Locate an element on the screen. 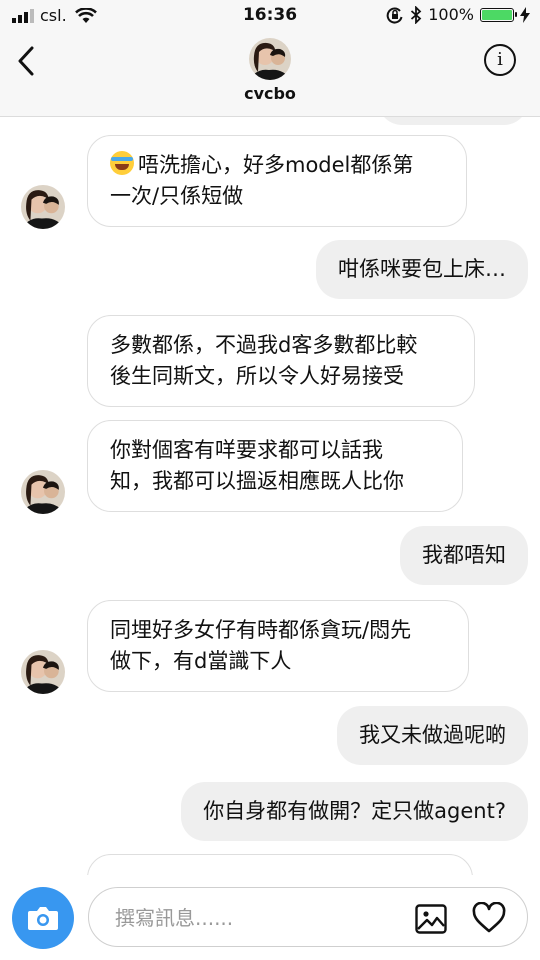 The image size is (540, 960). message-bubble-incoming: 唔洗擔心，好多model都係第 一次/只係短做 is located at coordinates (277, 181).